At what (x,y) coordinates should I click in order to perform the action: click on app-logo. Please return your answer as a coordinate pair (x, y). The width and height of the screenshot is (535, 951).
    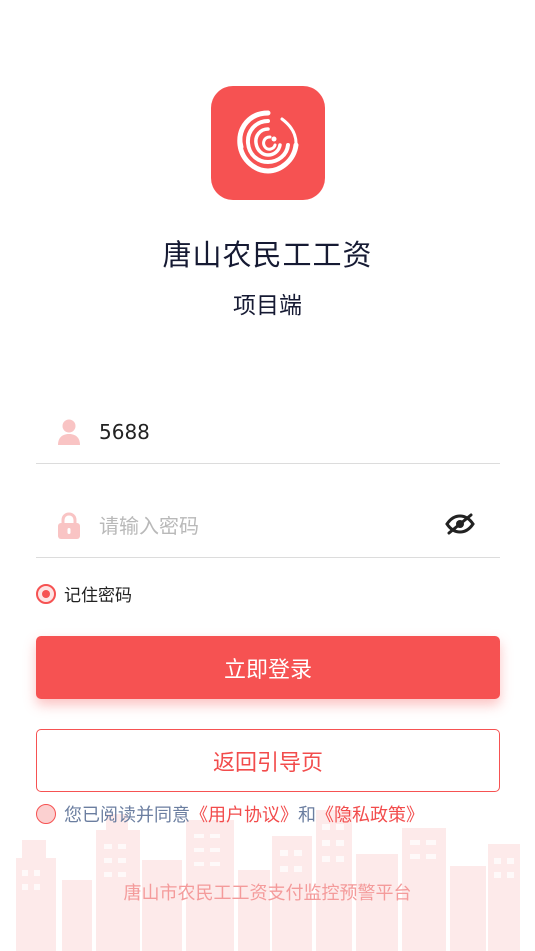
    Looking at the image, I should click on (268, 143).